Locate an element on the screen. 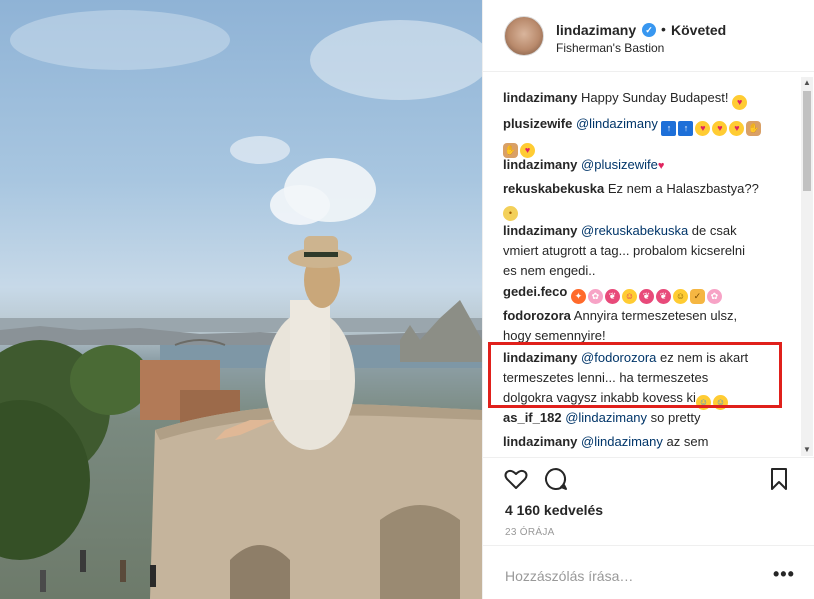 The width and height of the screenshot is (814, 599). smiling-face-emoji-icon: ☺ is located at coordinates (680, 296).